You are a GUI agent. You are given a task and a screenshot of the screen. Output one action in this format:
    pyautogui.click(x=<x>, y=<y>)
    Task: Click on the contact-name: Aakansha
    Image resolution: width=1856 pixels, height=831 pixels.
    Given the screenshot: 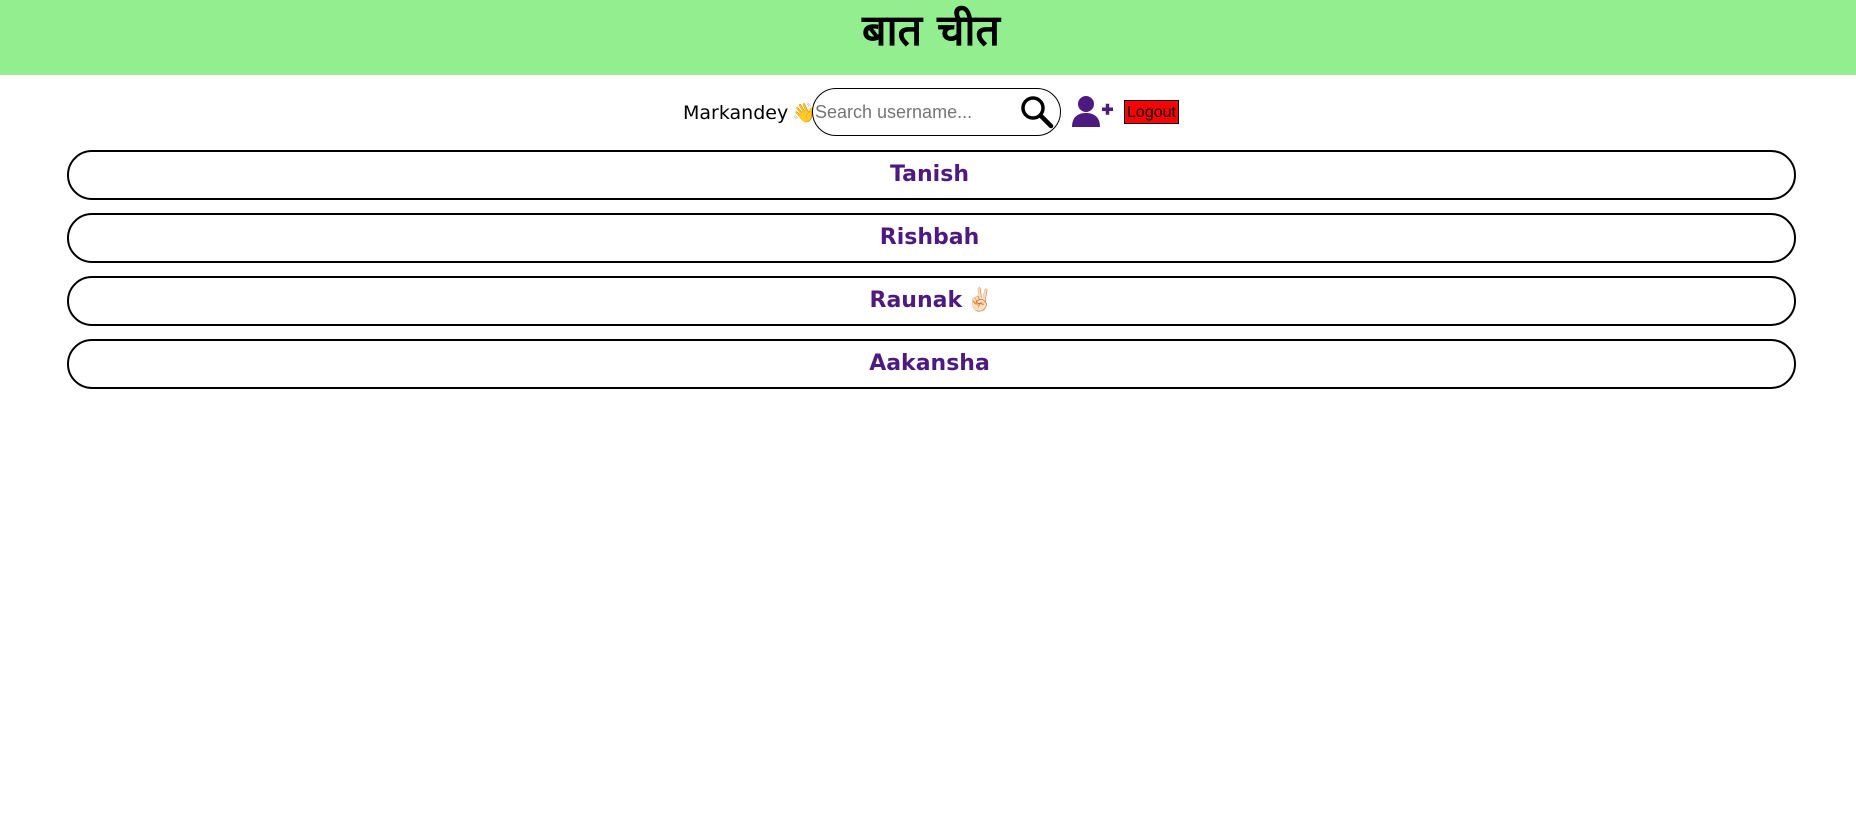 What is the action you would take?
    pyautogui.click(x=929, y=363)
    